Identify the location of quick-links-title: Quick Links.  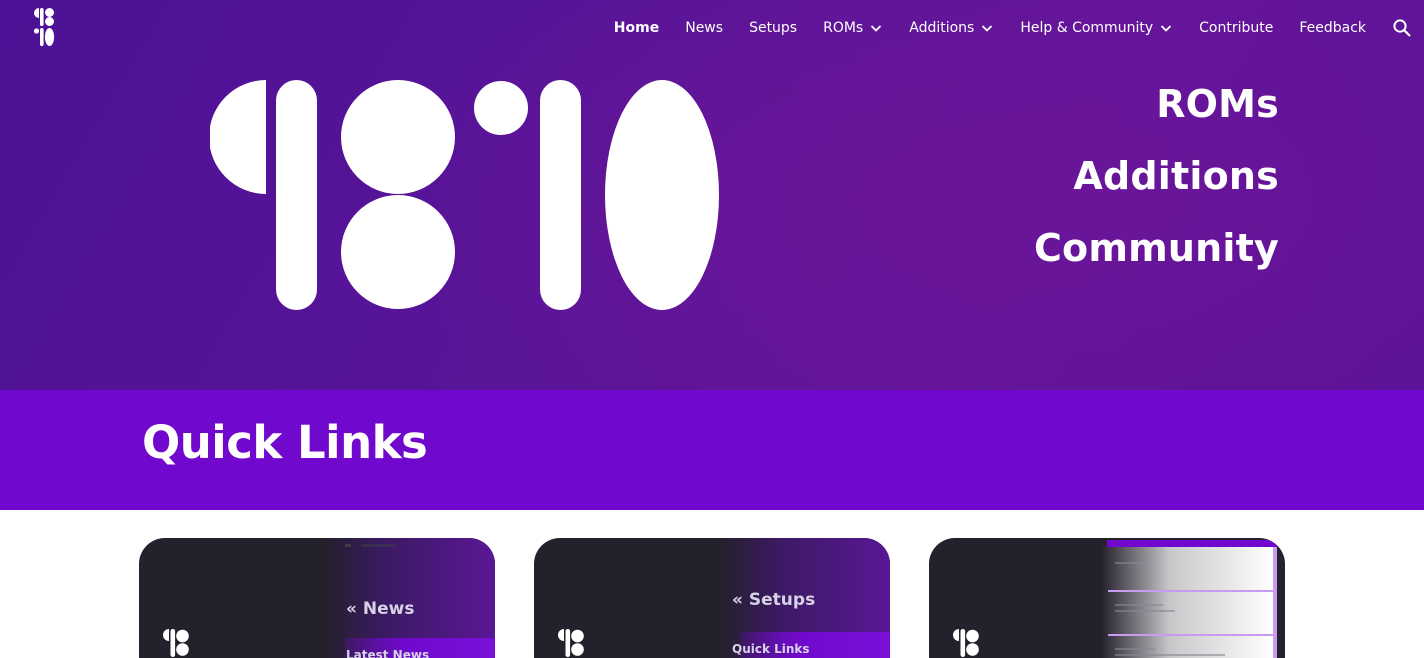
(285, 442).